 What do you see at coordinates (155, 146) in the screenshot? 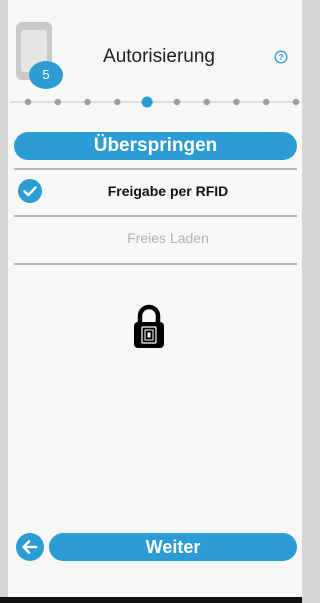
I see `skip-button: Überspringen` at bounding box center [155, 146].